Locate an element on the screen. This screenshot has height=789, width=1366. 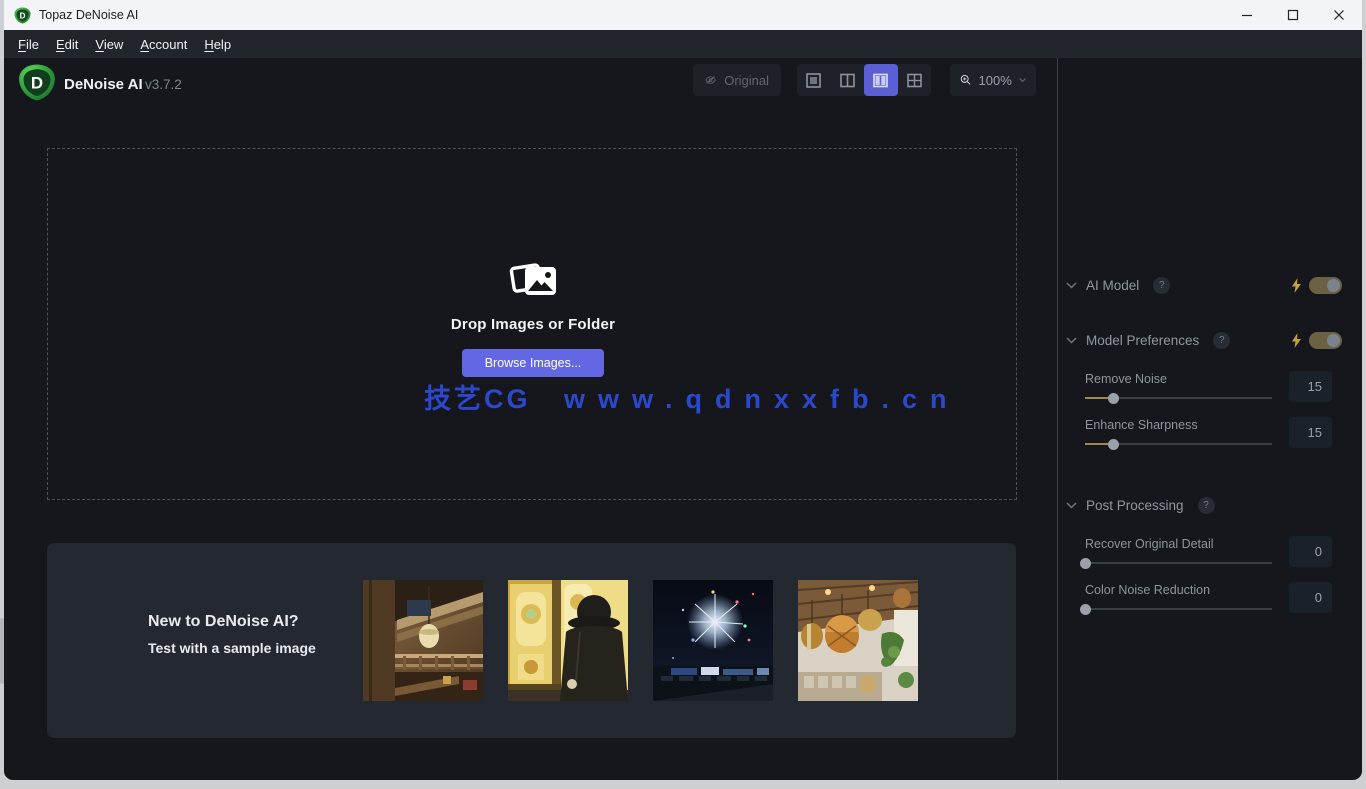
remove-noise-slider is located at coordinates (1178, 398).